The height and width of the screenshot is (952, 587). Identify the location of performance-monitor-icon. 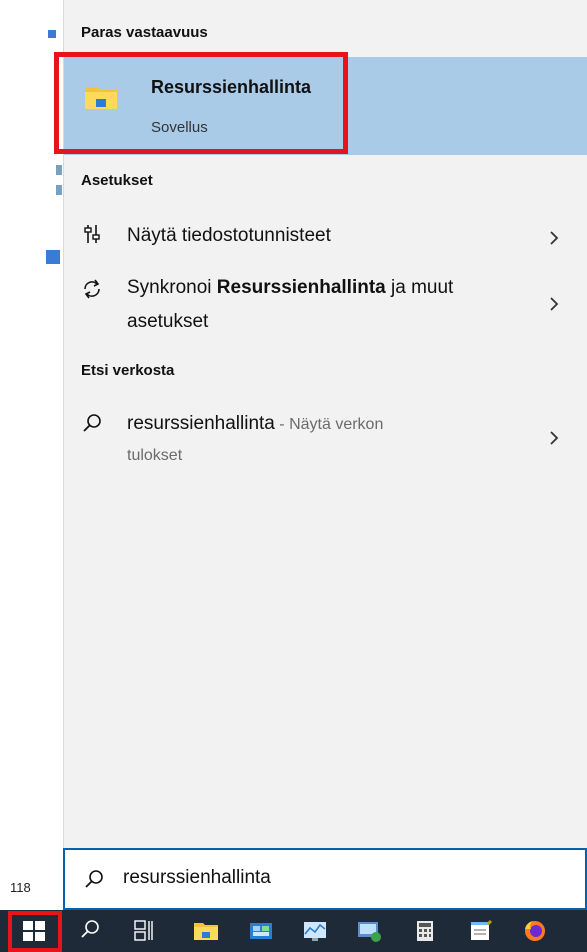
(315, 931).